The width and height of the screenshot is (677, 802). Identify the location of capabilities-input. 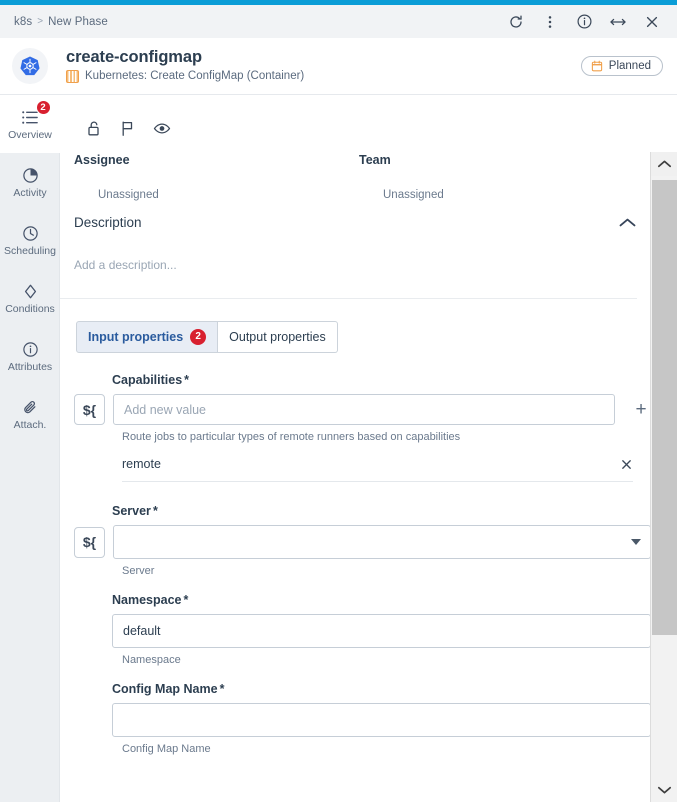
(364, 409).